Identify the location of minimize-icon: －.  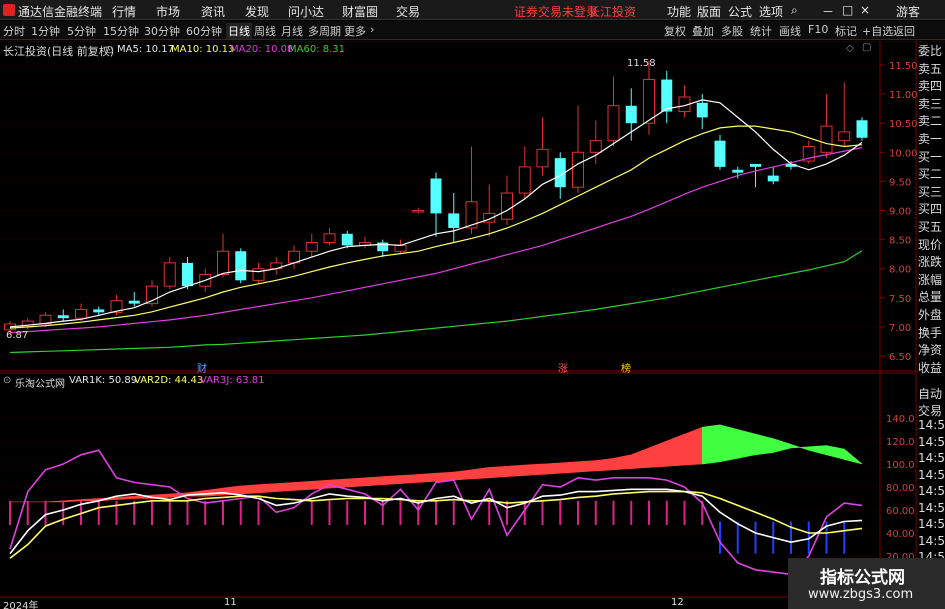
(828, 11).